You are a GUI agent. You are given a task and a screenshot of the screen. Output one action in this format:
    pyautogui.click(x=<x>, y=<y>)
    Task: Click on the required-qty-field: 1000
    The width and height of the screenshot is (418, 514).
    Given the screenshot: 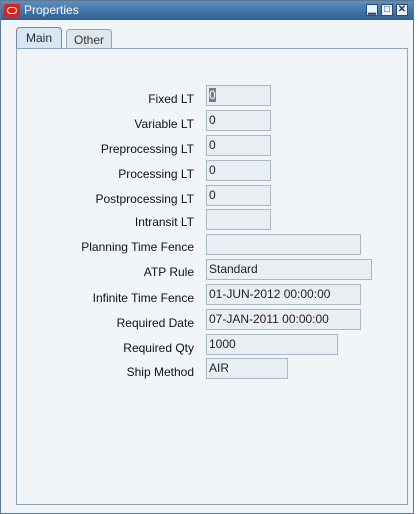 What is the action you would take?
    pyautogui.click(x=272, y=344)
    